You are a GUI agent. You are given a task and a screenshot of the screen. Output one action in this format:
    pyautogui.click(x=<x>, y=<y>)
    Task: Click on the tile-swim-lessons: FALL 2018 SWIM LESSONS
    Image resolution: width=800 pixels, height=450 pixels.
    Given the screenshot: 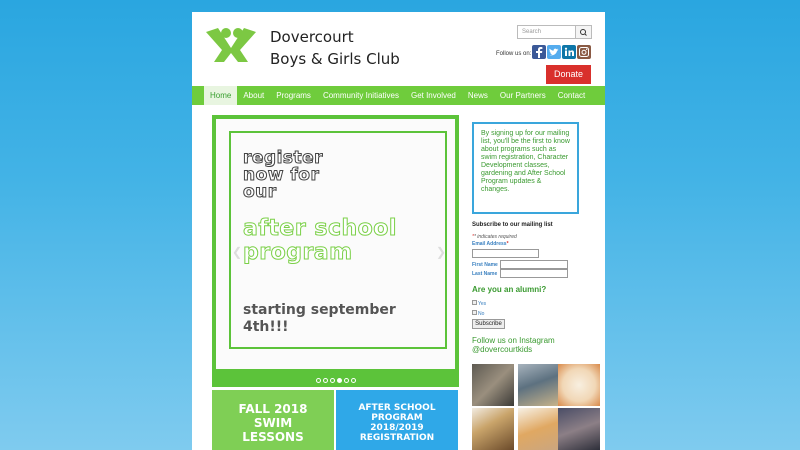 What is the action you would take?
    pyautogui.click(x=273, y=420)
    